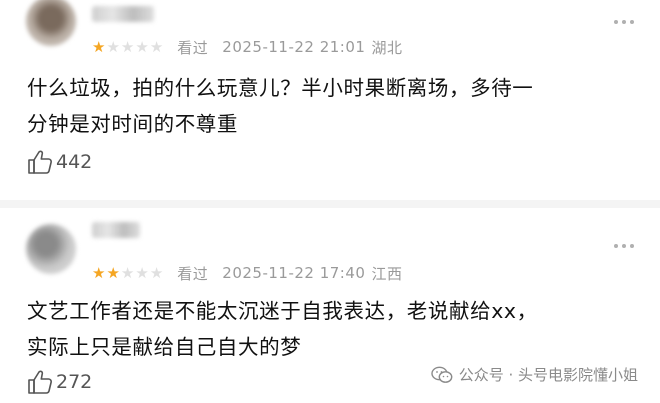 The width and height of the screenshot is (660, 403). I want to click on review-location: 江西, so click(387, 273).